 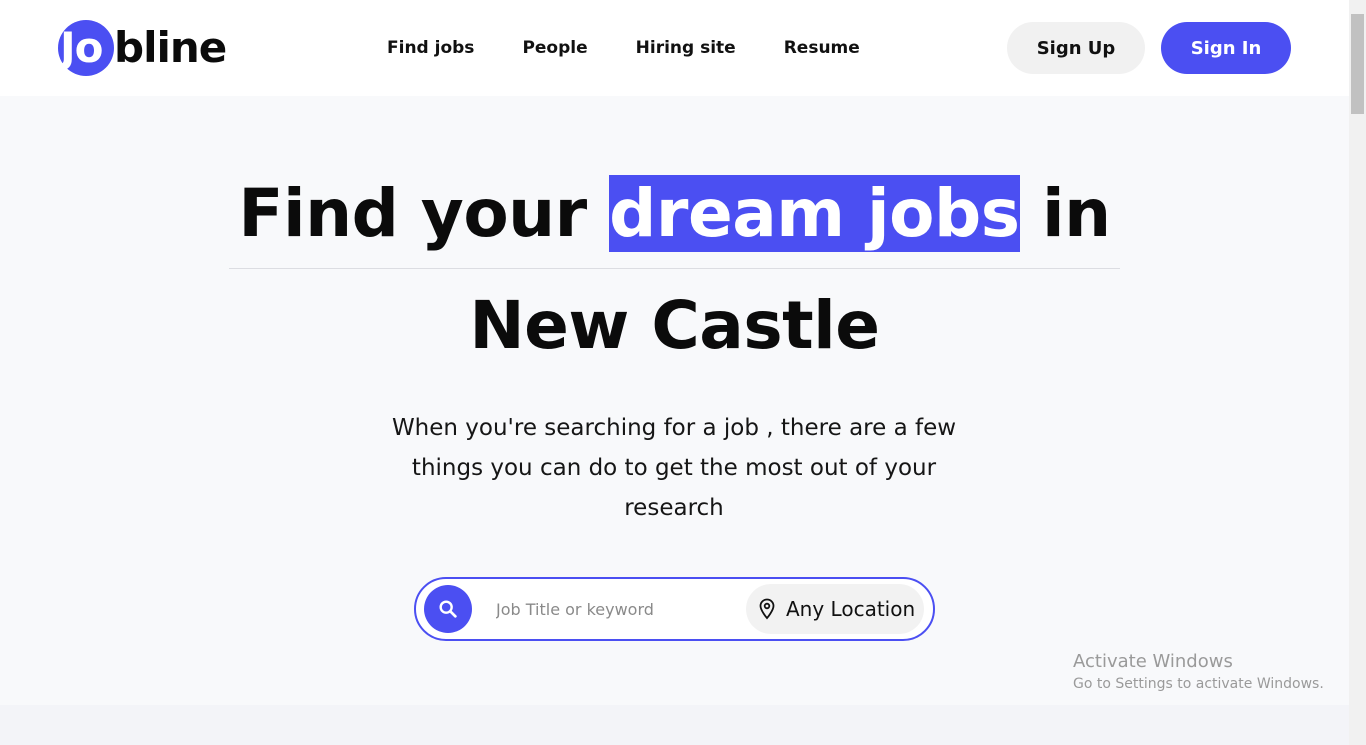 I want to click on nav-find-jobs: Find jobs, so click(x=430, y=48).